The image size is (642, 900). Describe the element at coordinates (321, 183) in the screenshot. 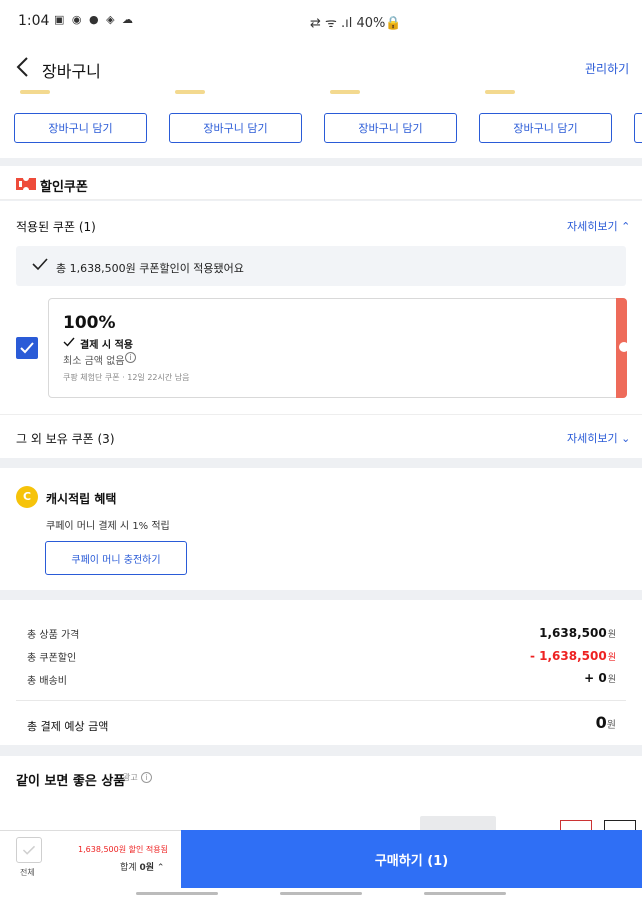

I see `coupon-section-header` at that location.